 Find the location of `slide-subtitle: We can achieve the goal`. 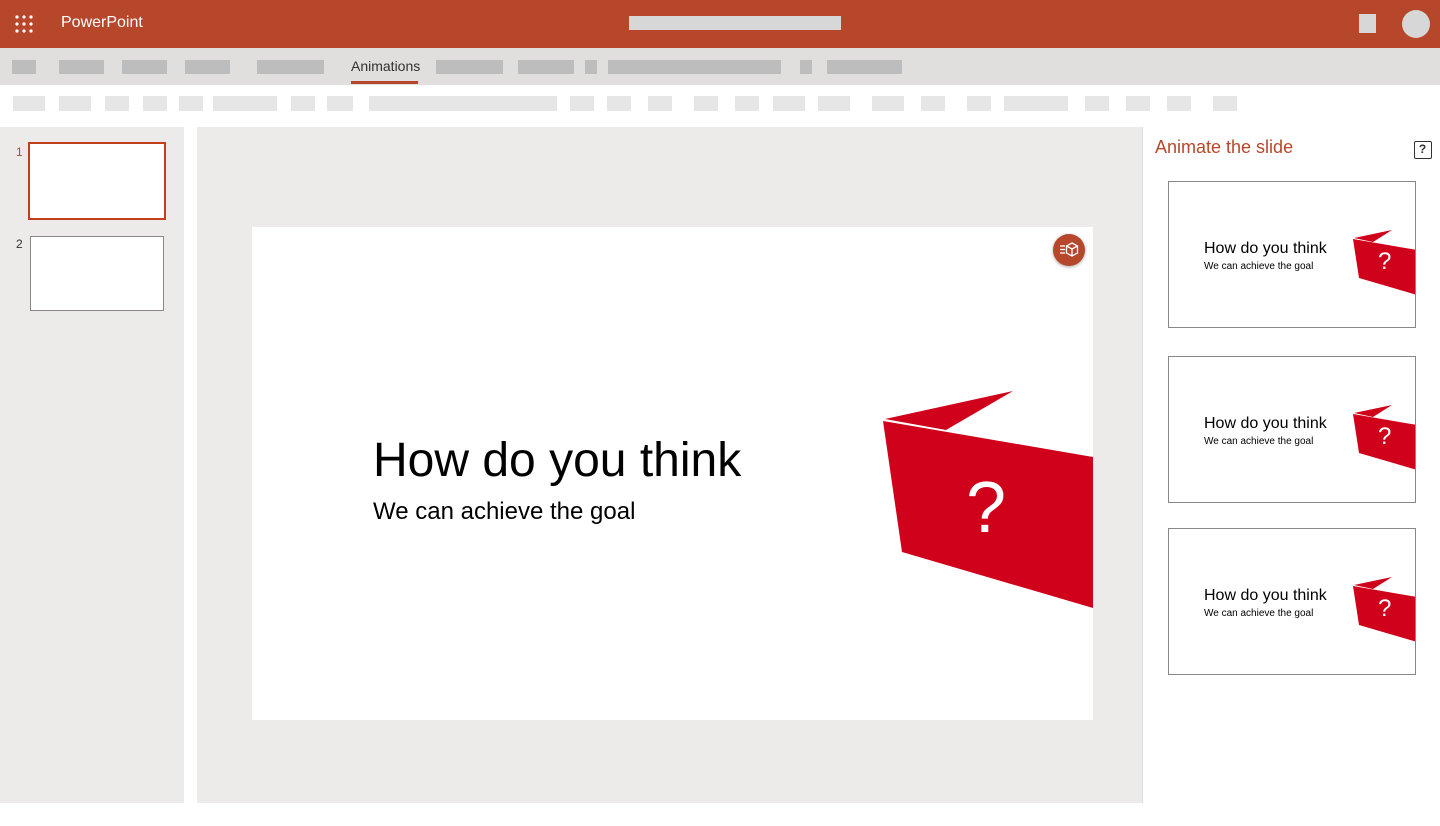

slide-subtitle: We can achieve the goal is located at coordinates (504, 512).